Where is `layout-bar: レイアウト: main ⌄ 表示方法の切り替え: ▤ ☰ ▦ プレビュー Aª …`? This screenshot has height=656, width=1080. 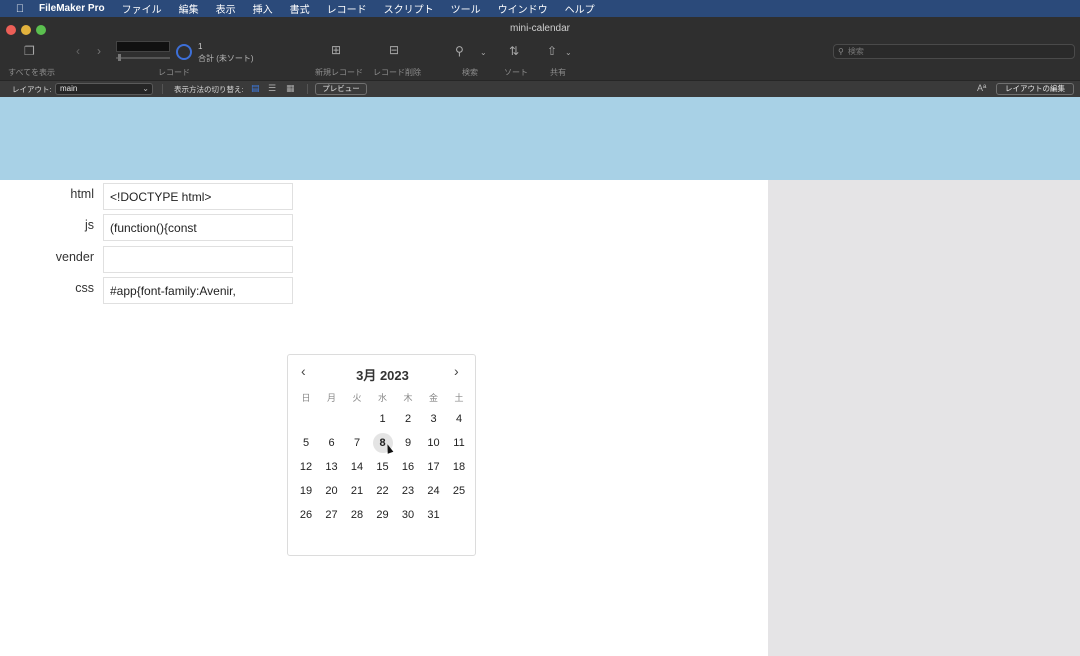
layout-bar: レイアウト: main ⌄ 表示方法の切り替え: ▤ ☰ ▦ プレビュー Aª … is located at coordinates (540, 88).